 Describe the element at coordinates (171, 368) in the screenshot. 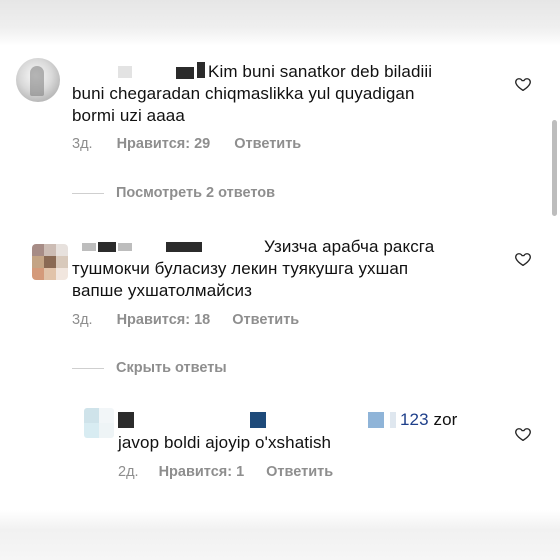

I see `hide-replies-label: Скрыть ответы` at that location.